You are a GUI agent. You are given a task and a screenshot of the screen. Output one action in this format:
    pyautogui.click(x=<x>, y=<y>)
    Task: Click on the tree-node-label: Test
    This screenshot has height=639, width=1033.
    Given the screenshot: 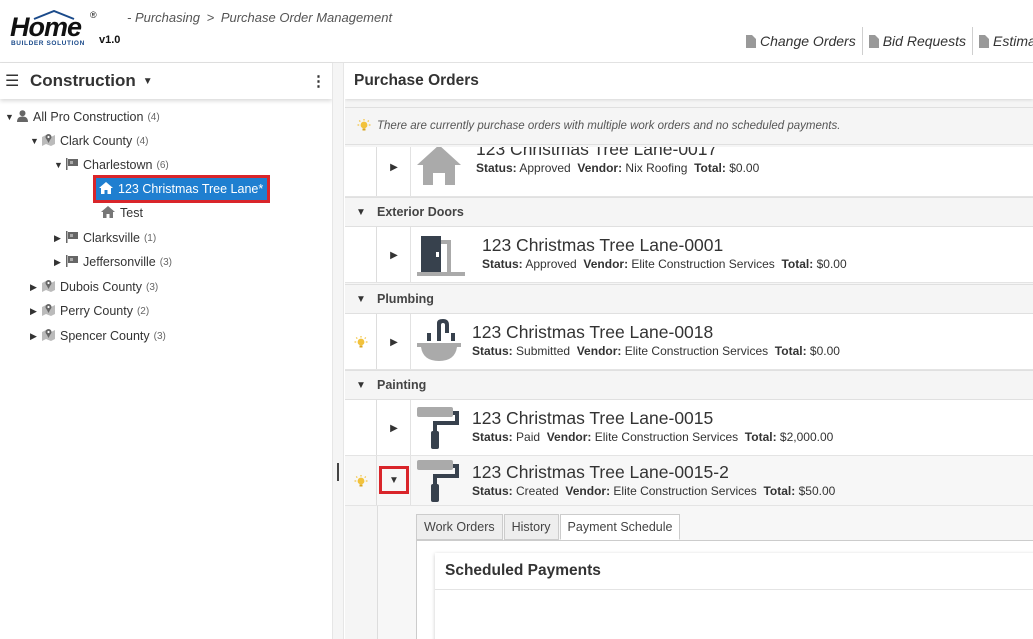 What is the action you would take?
    pyautogui.click(x=131, y=213)
    